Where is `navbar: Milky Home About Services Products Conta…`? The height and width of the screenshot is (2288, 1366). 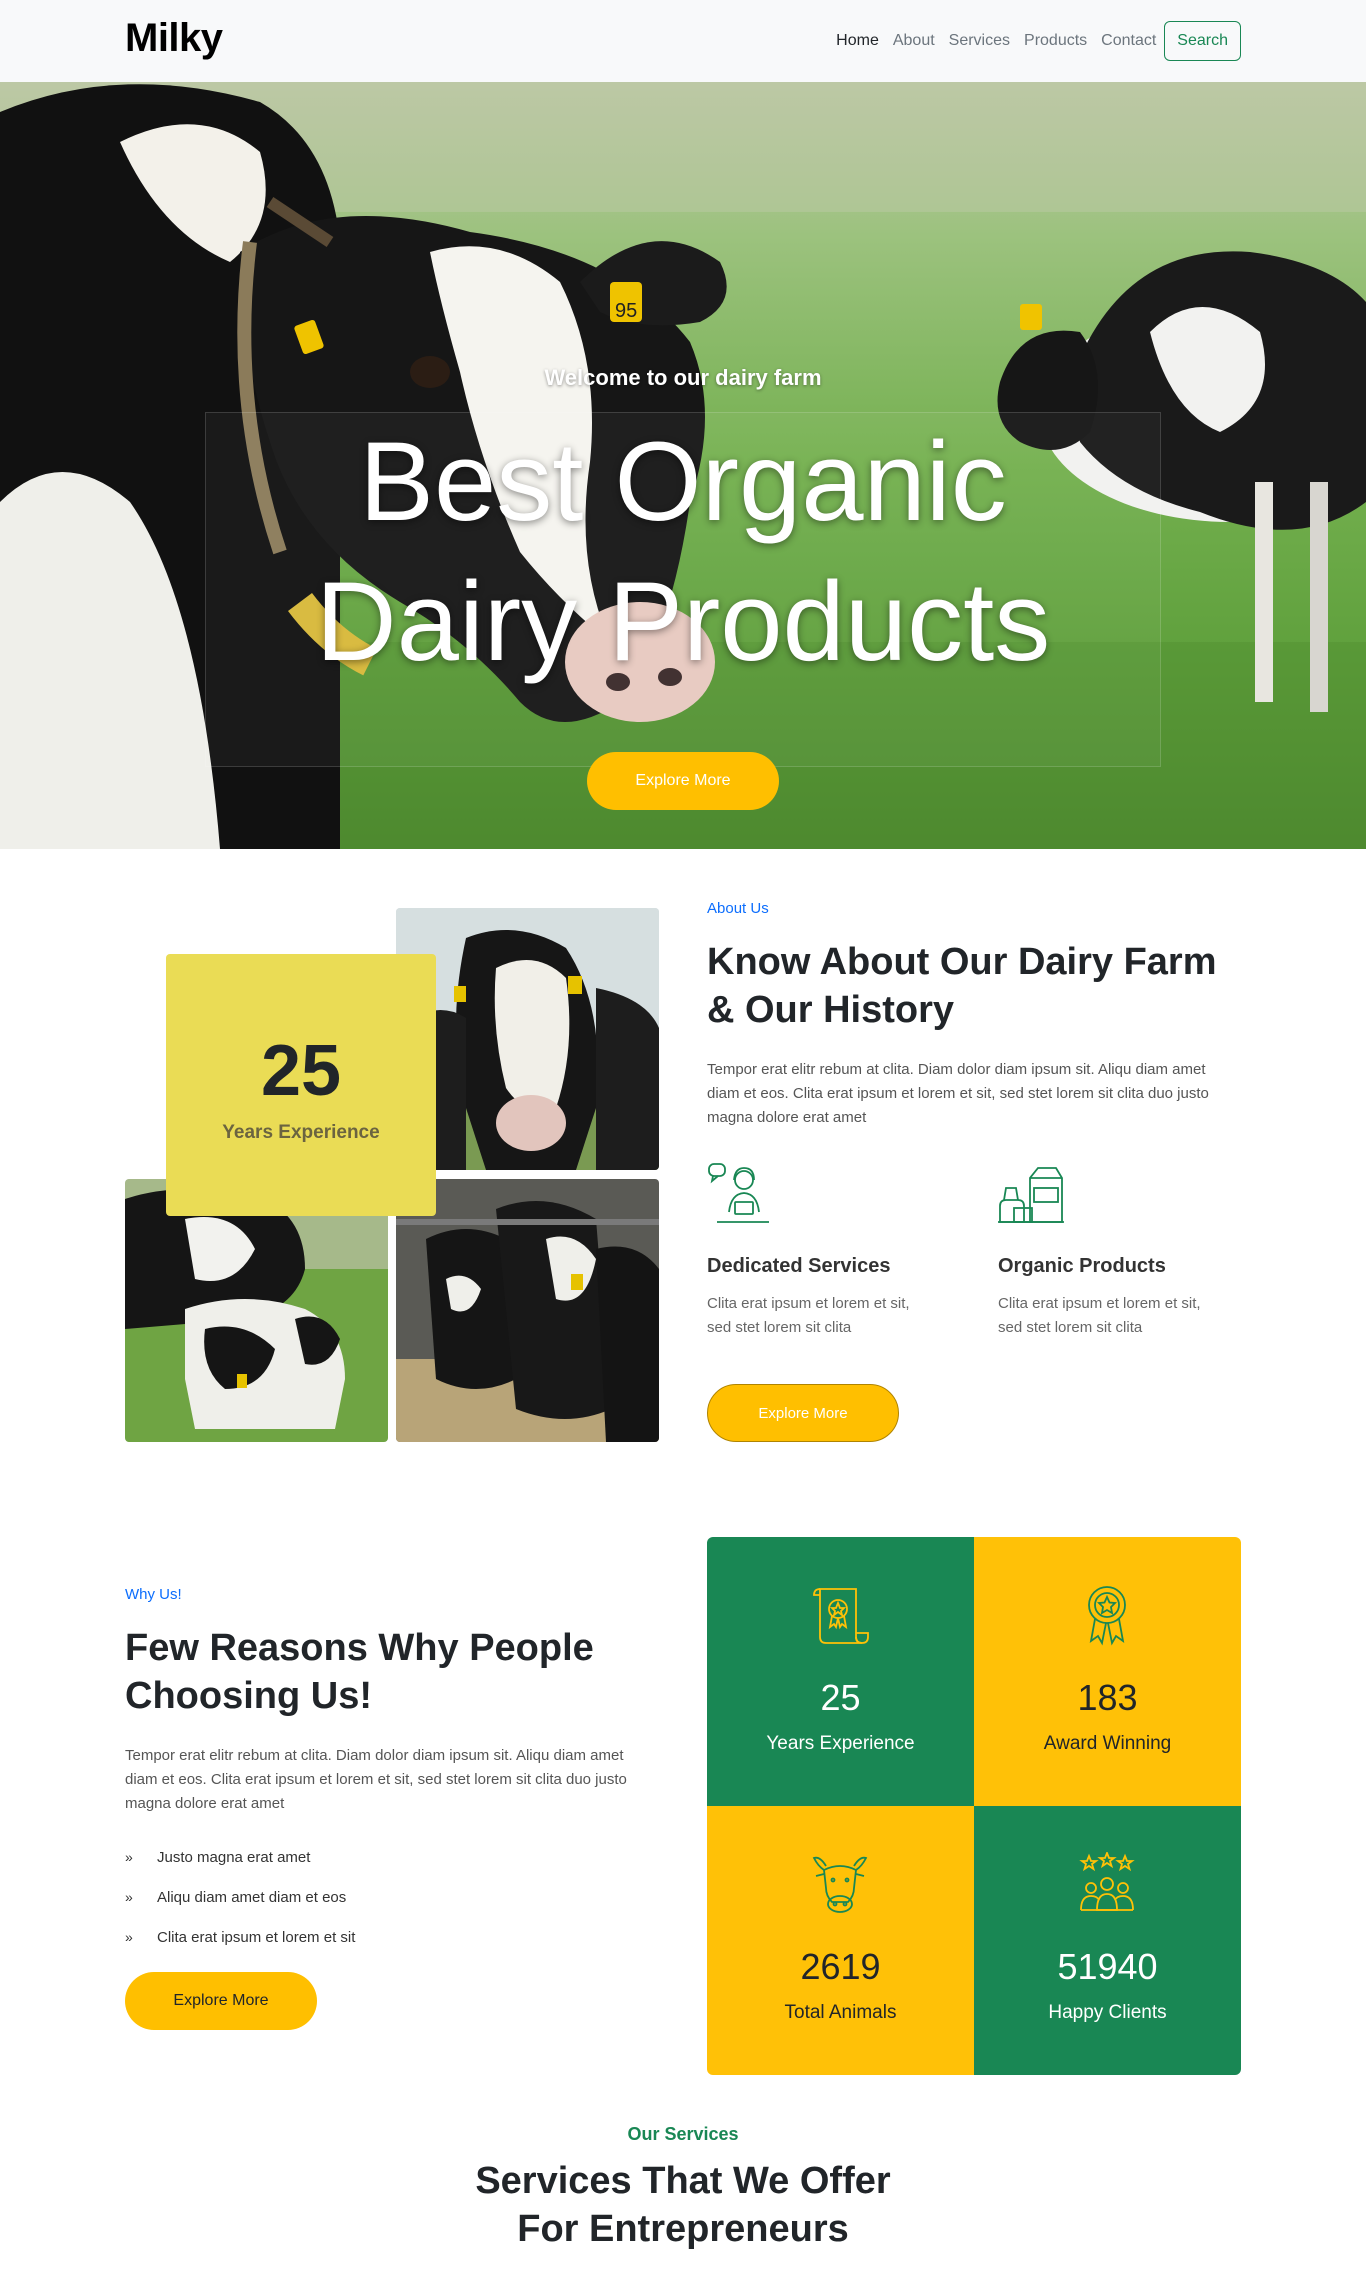 navbar: Milky Home About Services Products Conta… is located at coordinates (683, 41).